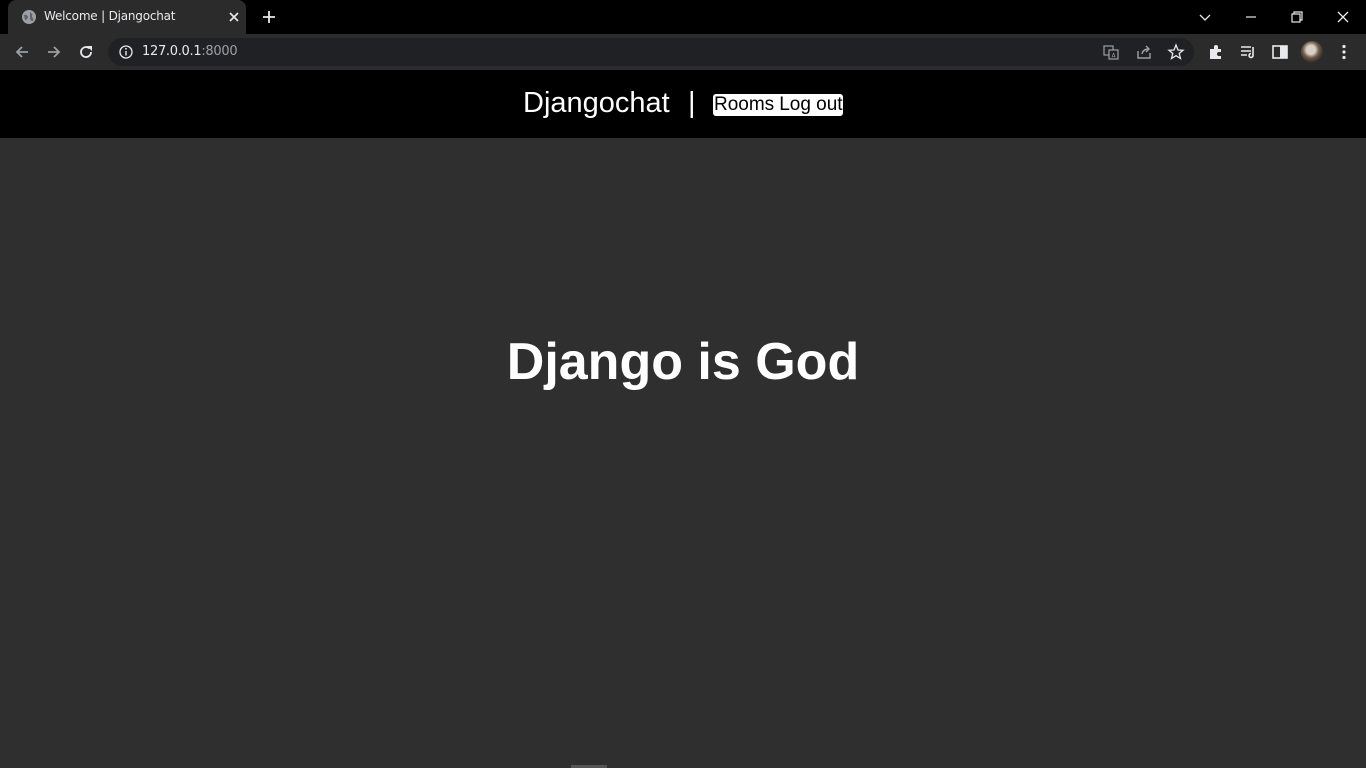 Image resolution: width=1366 pixels, height=768 pixels. I want to click on address-bar: 127.0.0.1:8000 A, so click(651, 52).